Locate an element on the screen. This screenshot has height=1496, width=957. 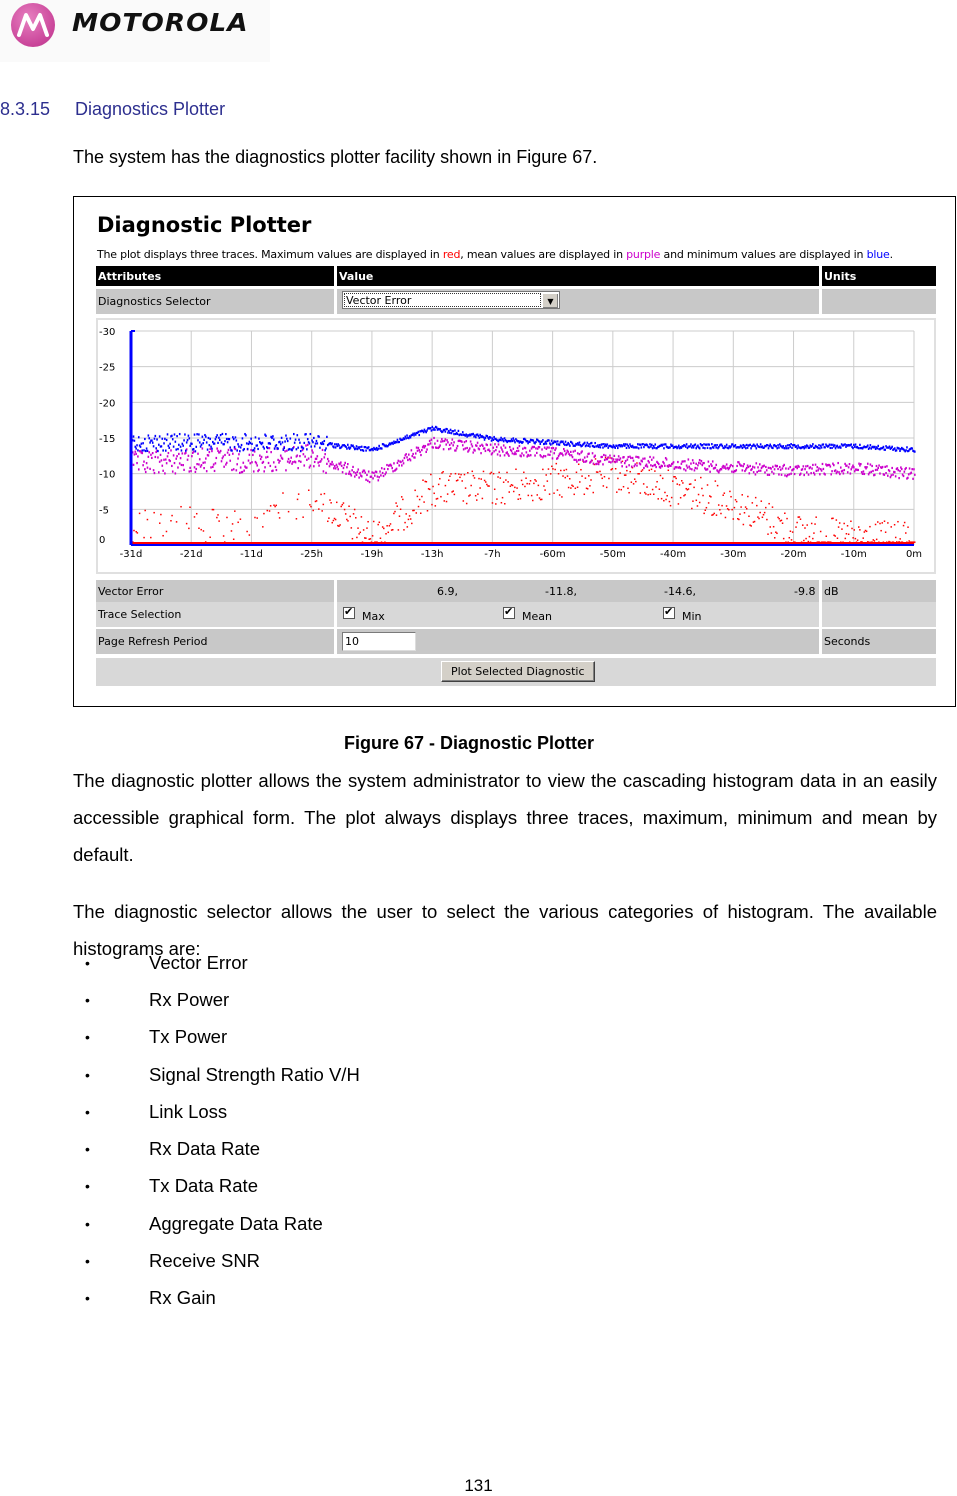
y-tick-label: -20 is located at coordinates (107, 403).